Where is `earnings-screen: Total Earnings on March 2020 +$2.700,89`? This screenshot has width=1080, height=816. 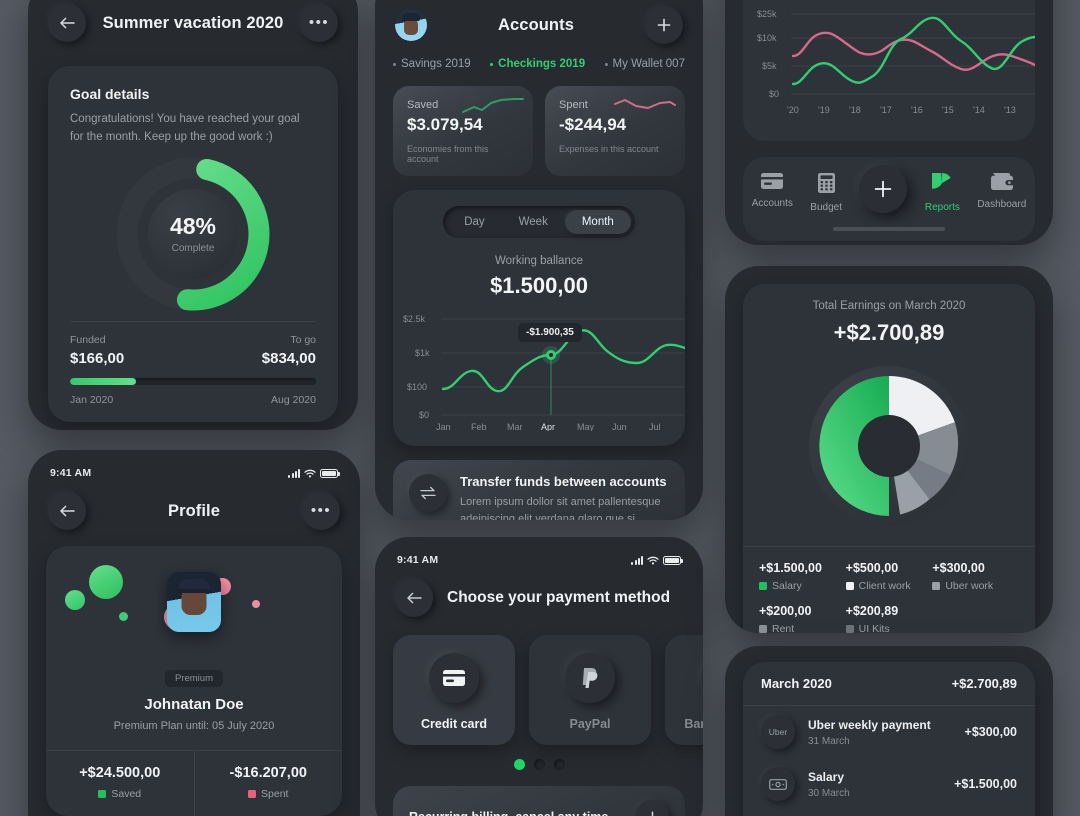 earnings-screen: Total Earnings on March 2020 +$2.700,89 is located at coordinates (889, 449).